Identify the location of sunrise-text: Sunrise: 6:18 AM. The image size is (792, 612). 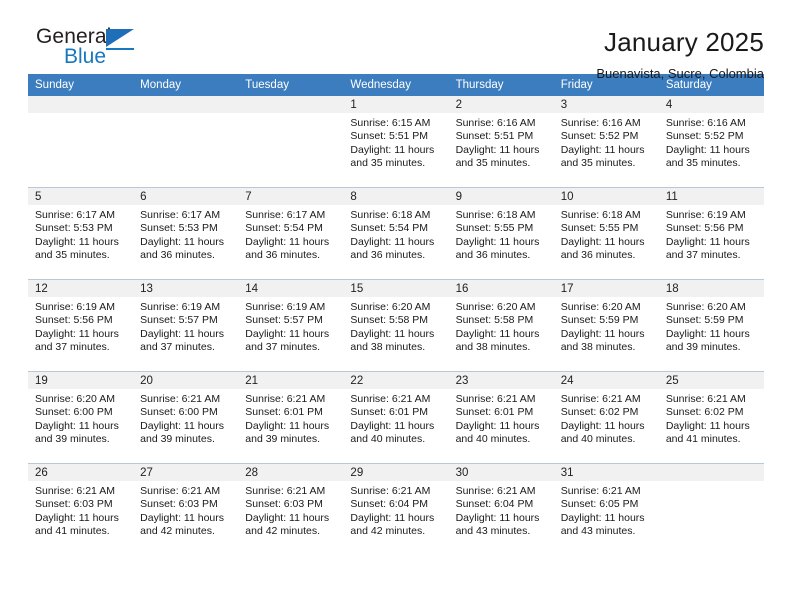
(390, 215).